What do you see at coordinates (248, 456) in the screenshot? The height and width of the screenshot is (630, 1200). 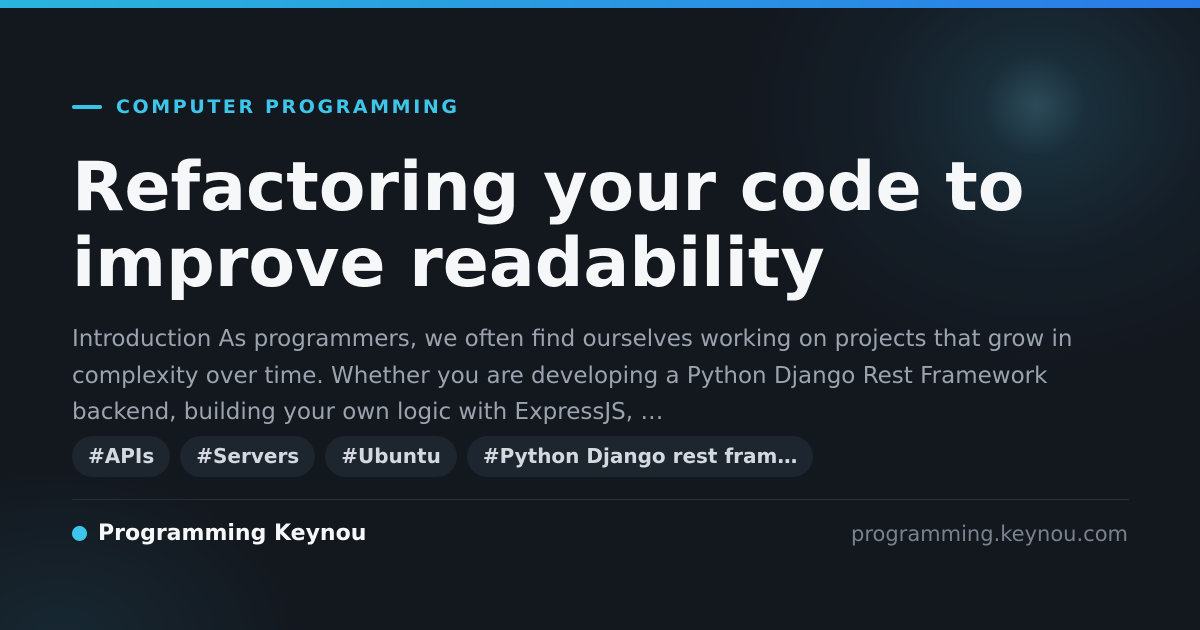 I see `tag-servers: #Servers` at bounding box center [248, 456].